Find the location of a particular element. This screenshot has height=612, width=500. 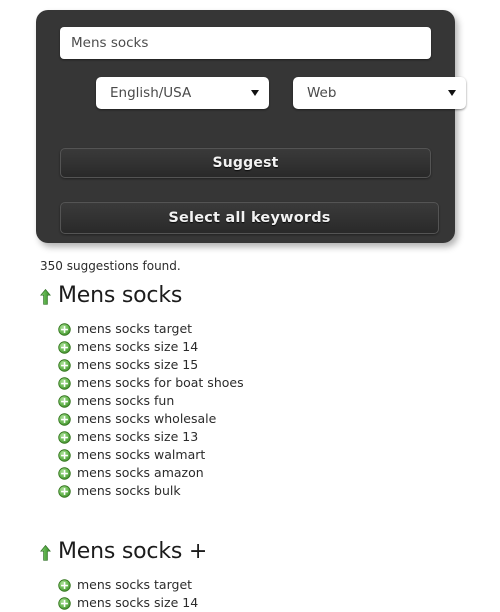

list-item: mens socks wholesale is located at coordinates (279, 419).